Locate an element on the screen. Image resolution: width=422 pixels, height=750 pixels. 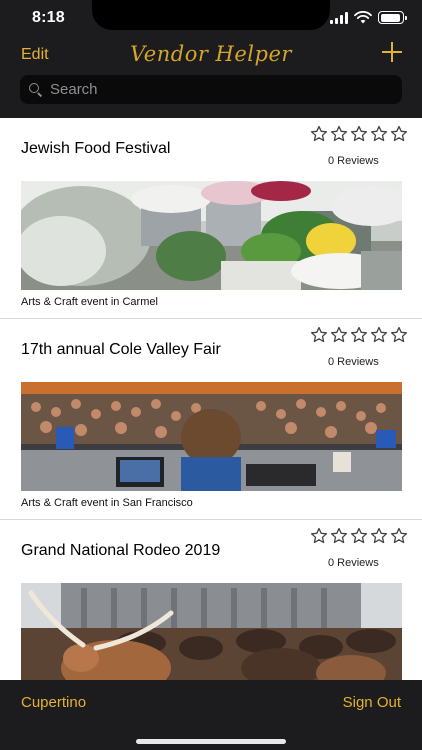
app-title: Vendor Helper is located at coordinates (211, 54).